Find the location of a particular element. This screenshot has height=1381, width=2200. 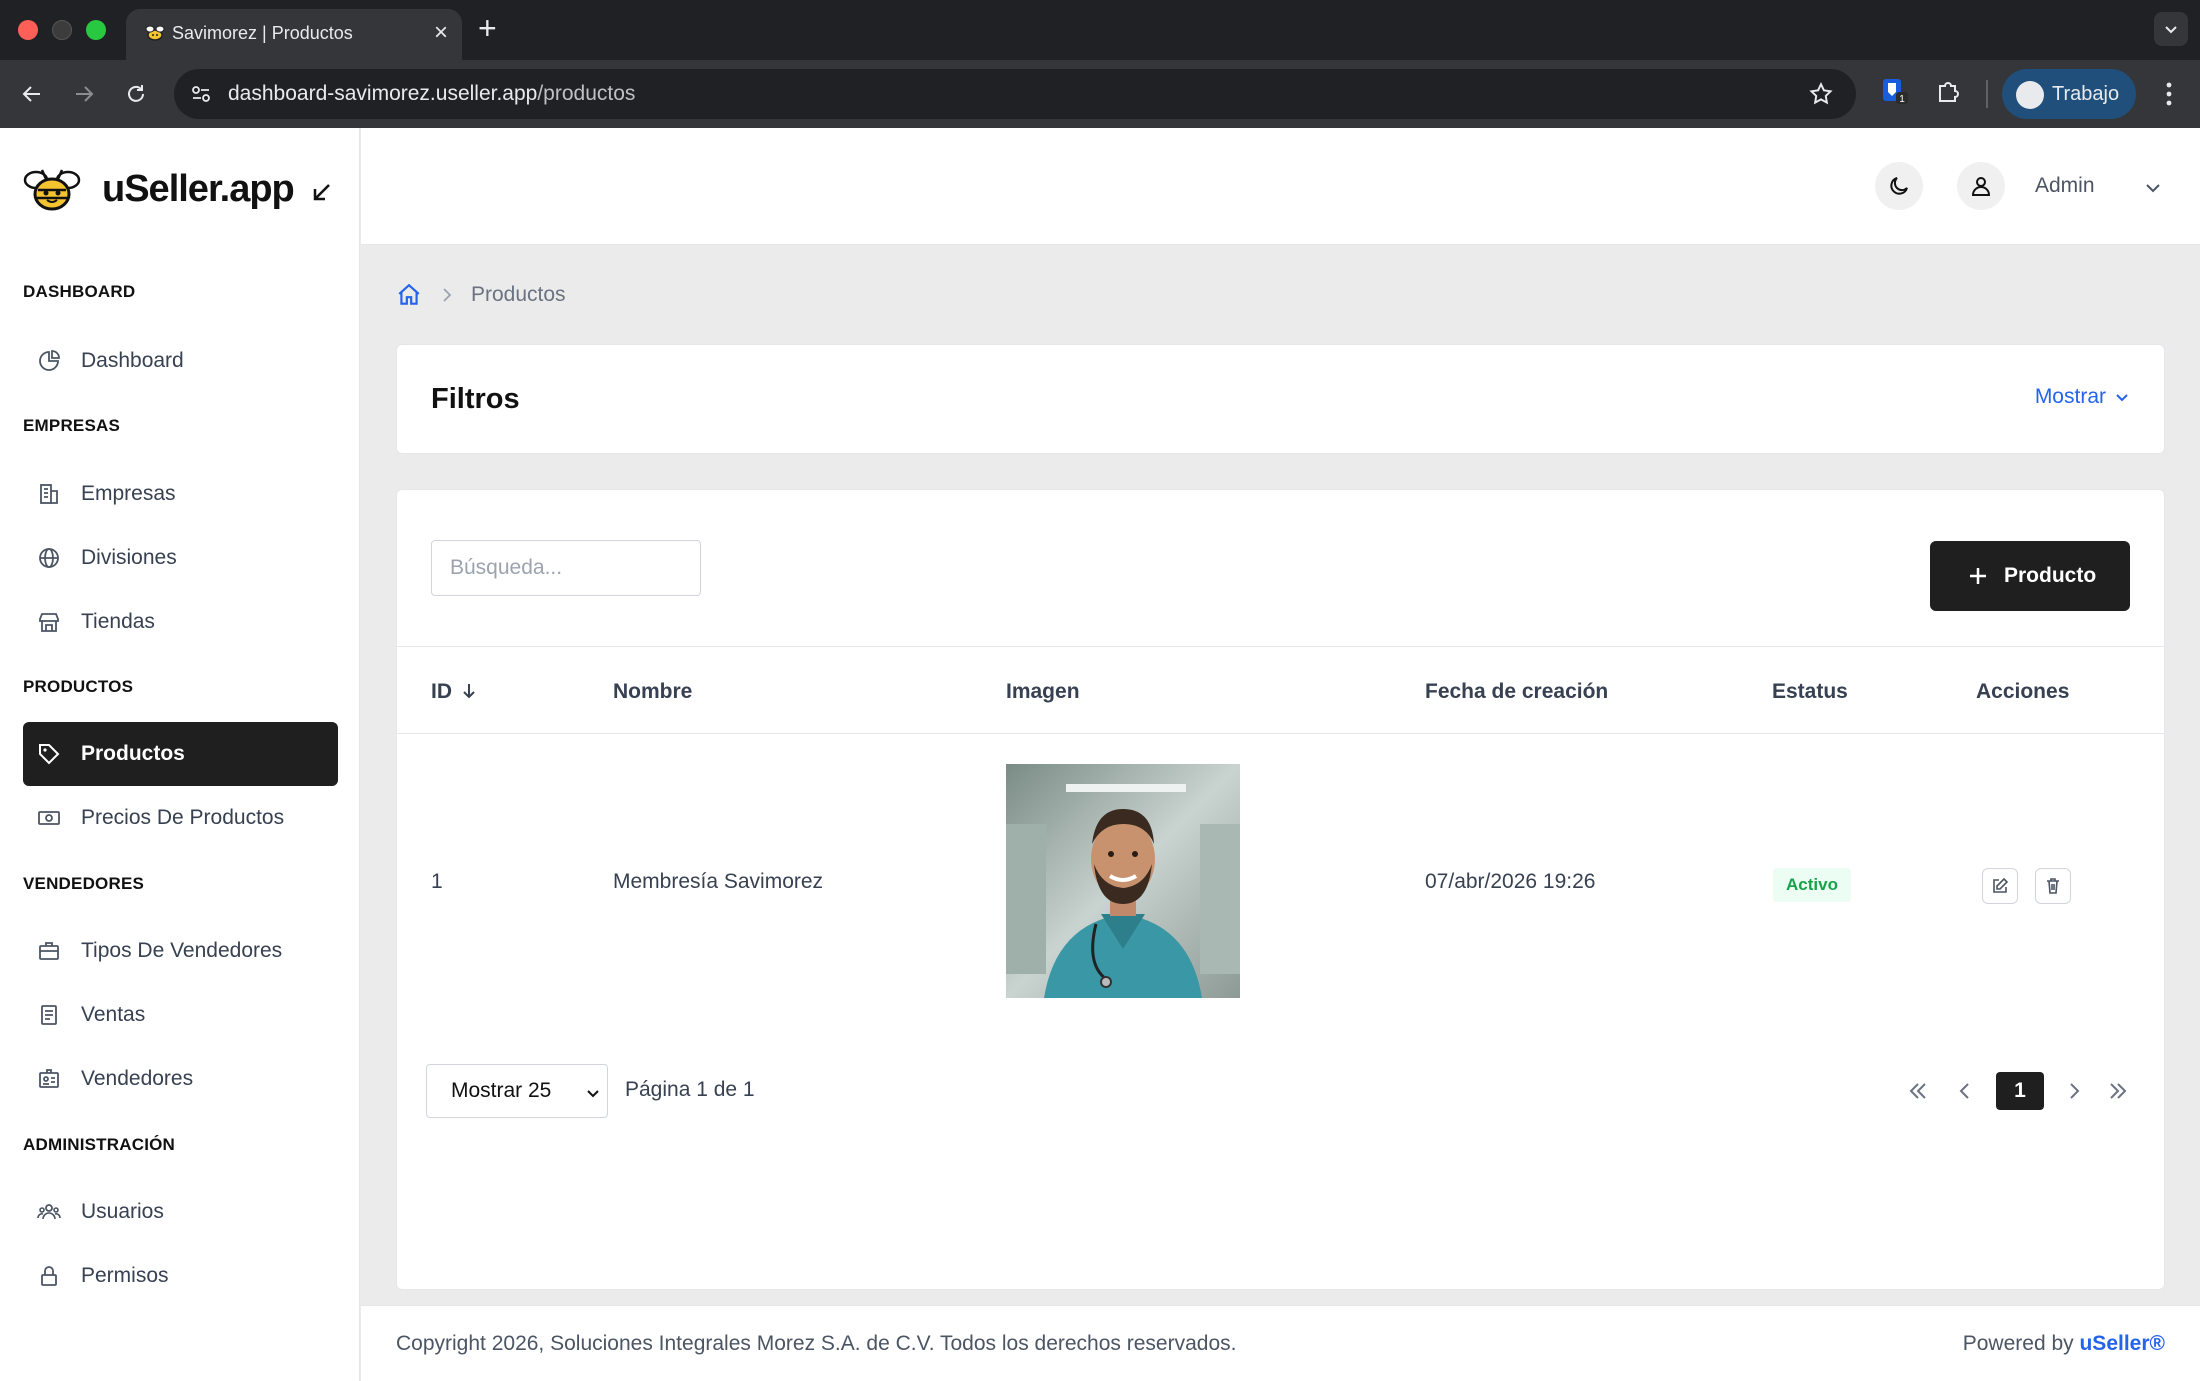

window-minimize-button is located at coordinates (62, 30).